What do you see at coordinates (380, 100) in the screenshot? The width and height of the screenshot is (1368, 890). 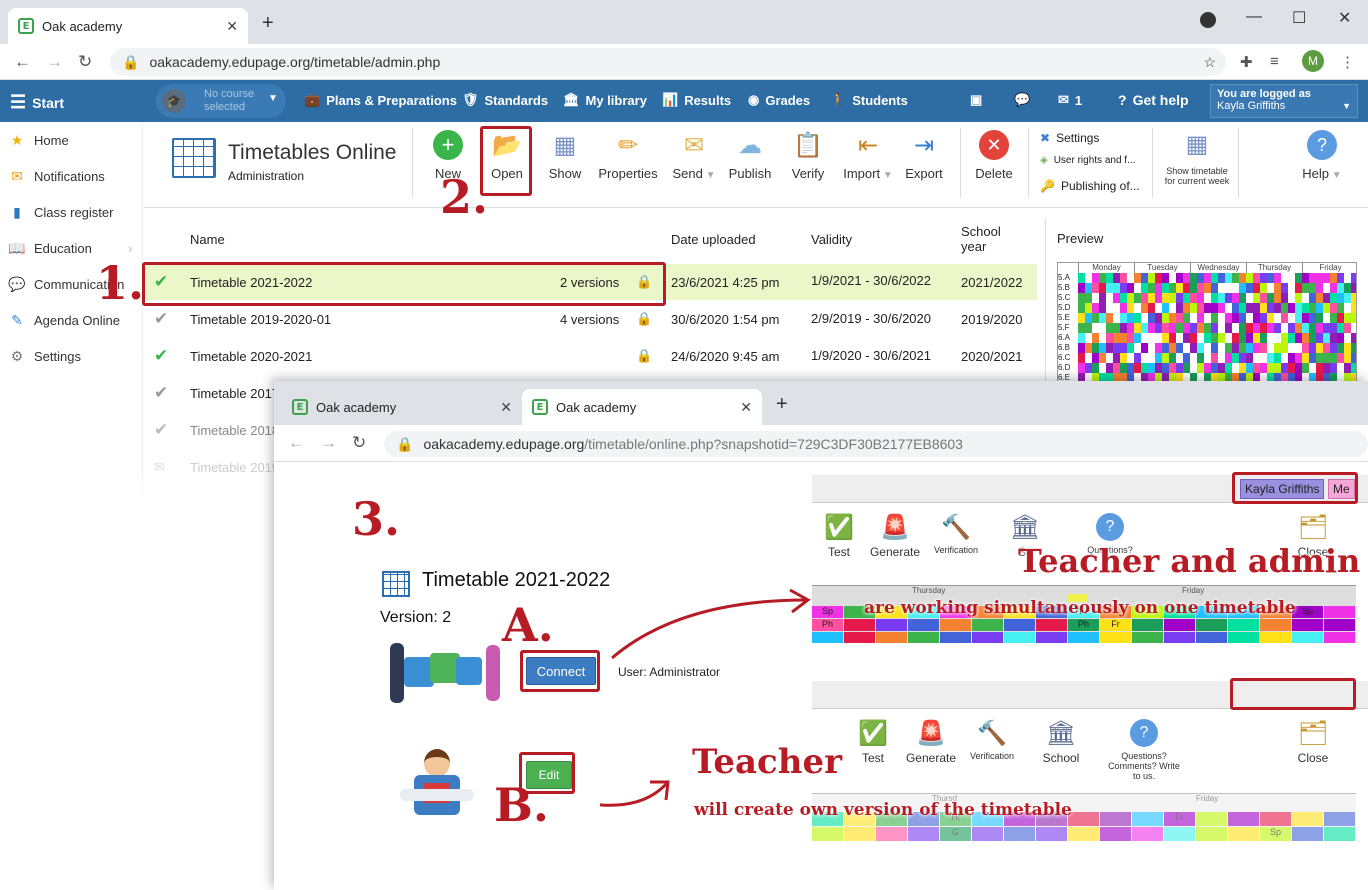 I see `nav-plans: 💼 Plans & Preparations` at bounding box center [380, 100].